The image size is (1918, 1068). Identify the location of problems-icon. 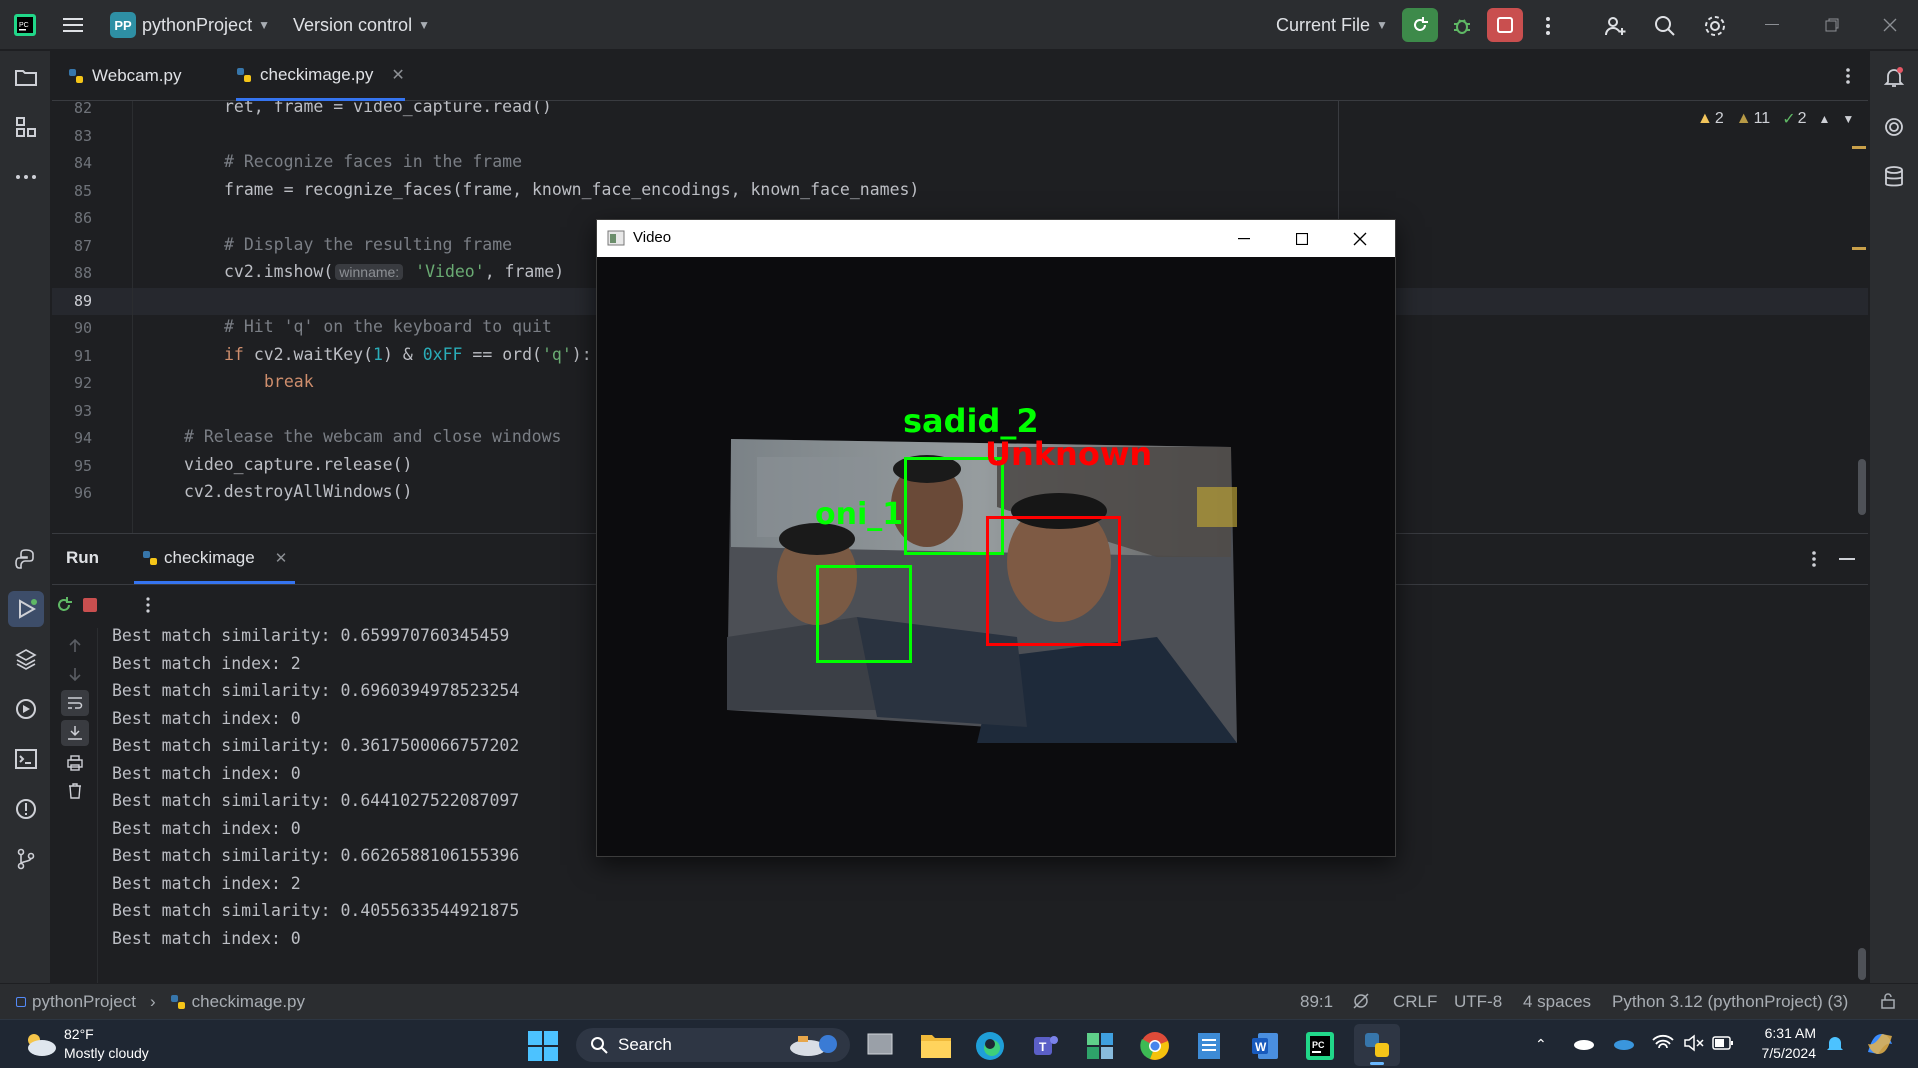
(26, 809).